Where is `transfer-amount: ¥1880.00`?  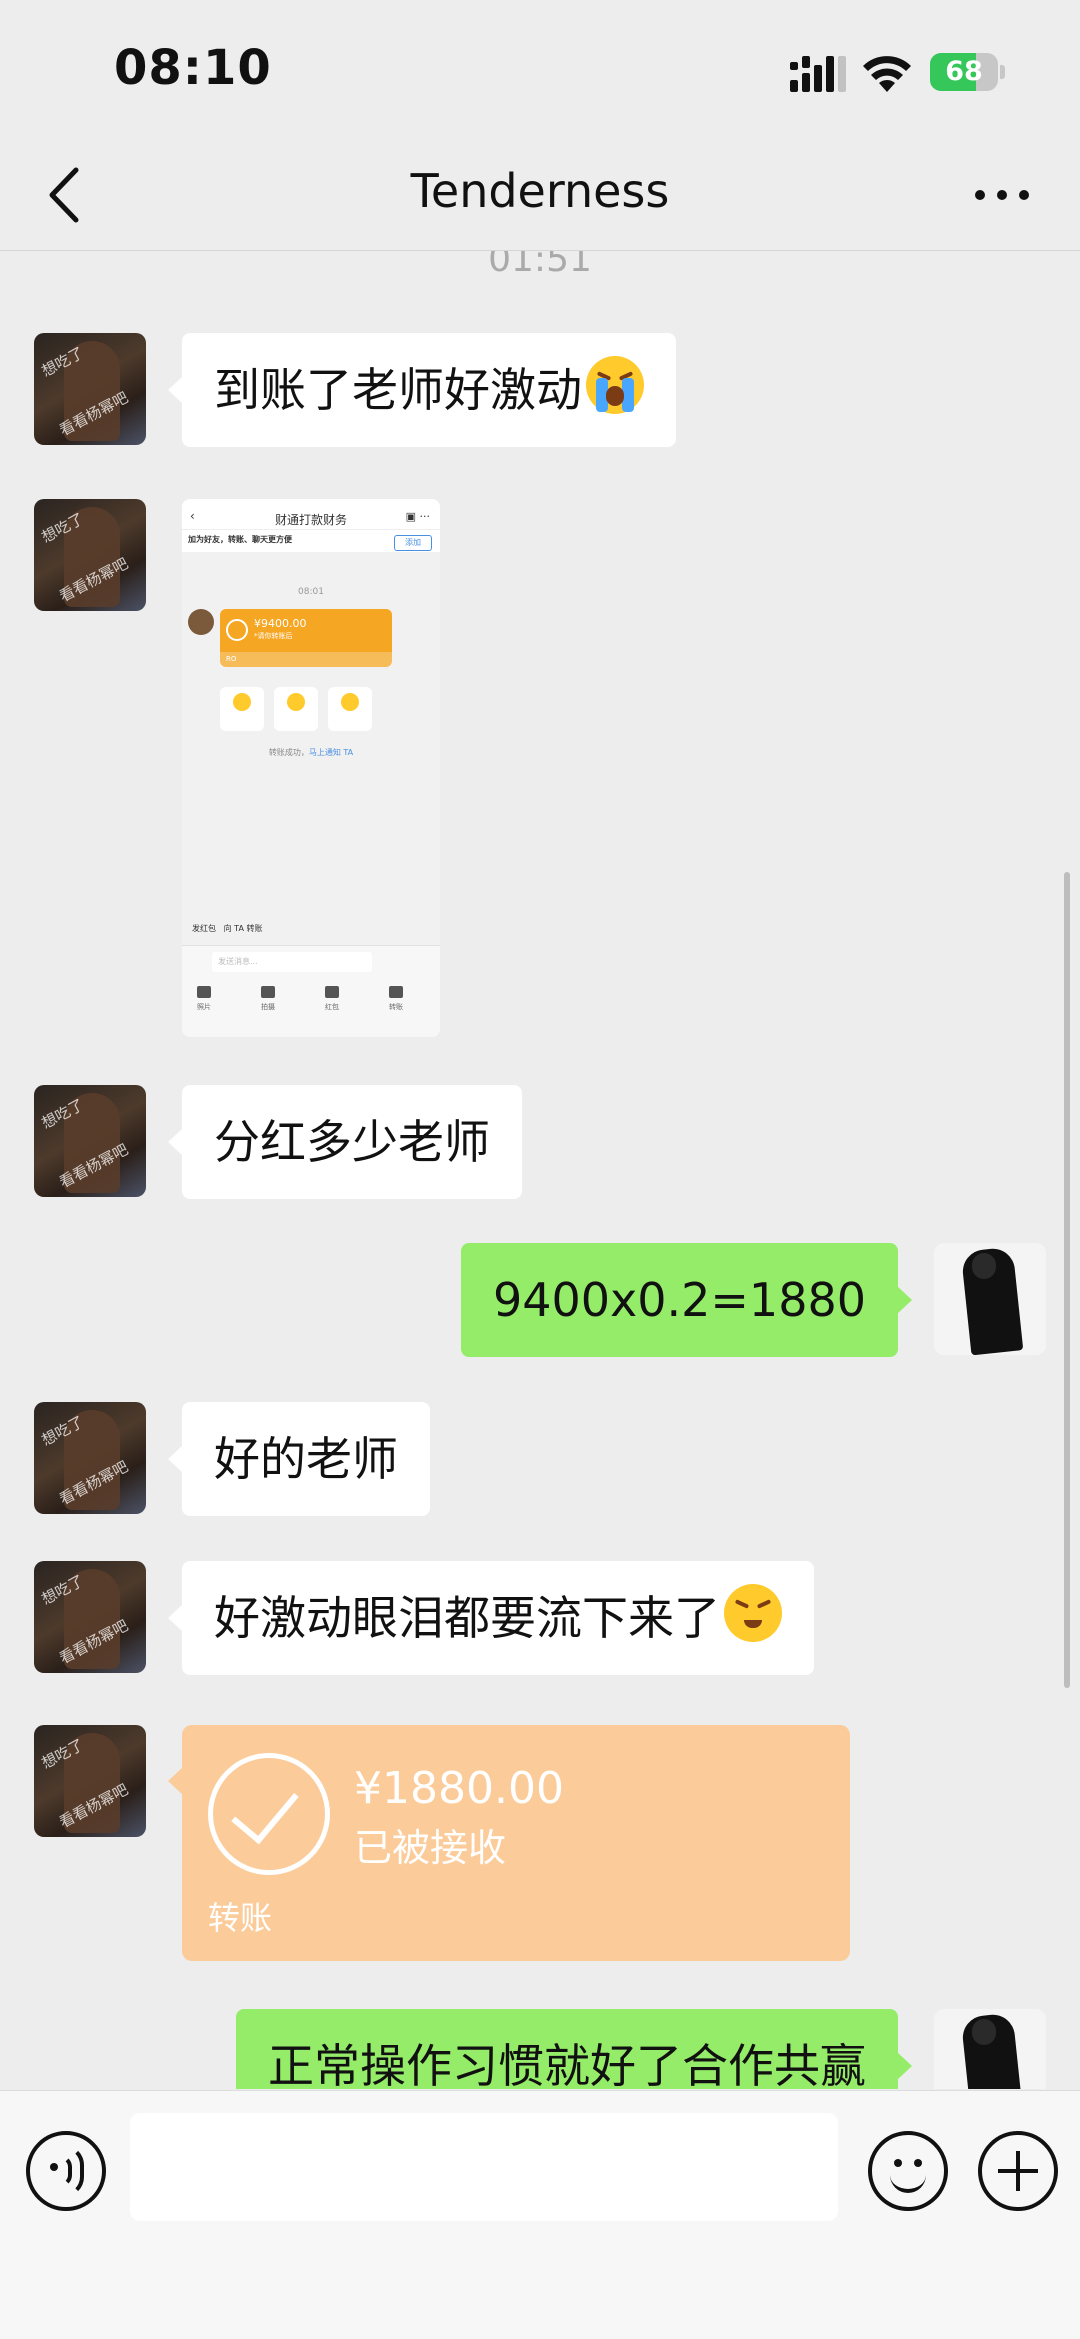
transfer-amount: ¥1880.00 is located at coordinates (459, 1788).